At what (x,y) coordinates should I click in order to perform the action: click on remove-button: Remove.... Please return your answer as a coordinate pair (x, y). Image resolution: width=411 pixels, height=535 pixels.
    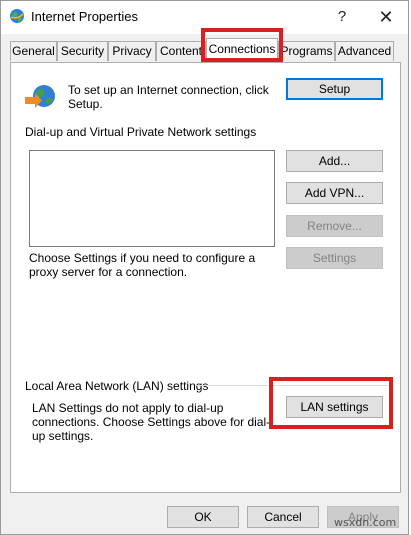
    Looking at the image, I should click on (334, 226).